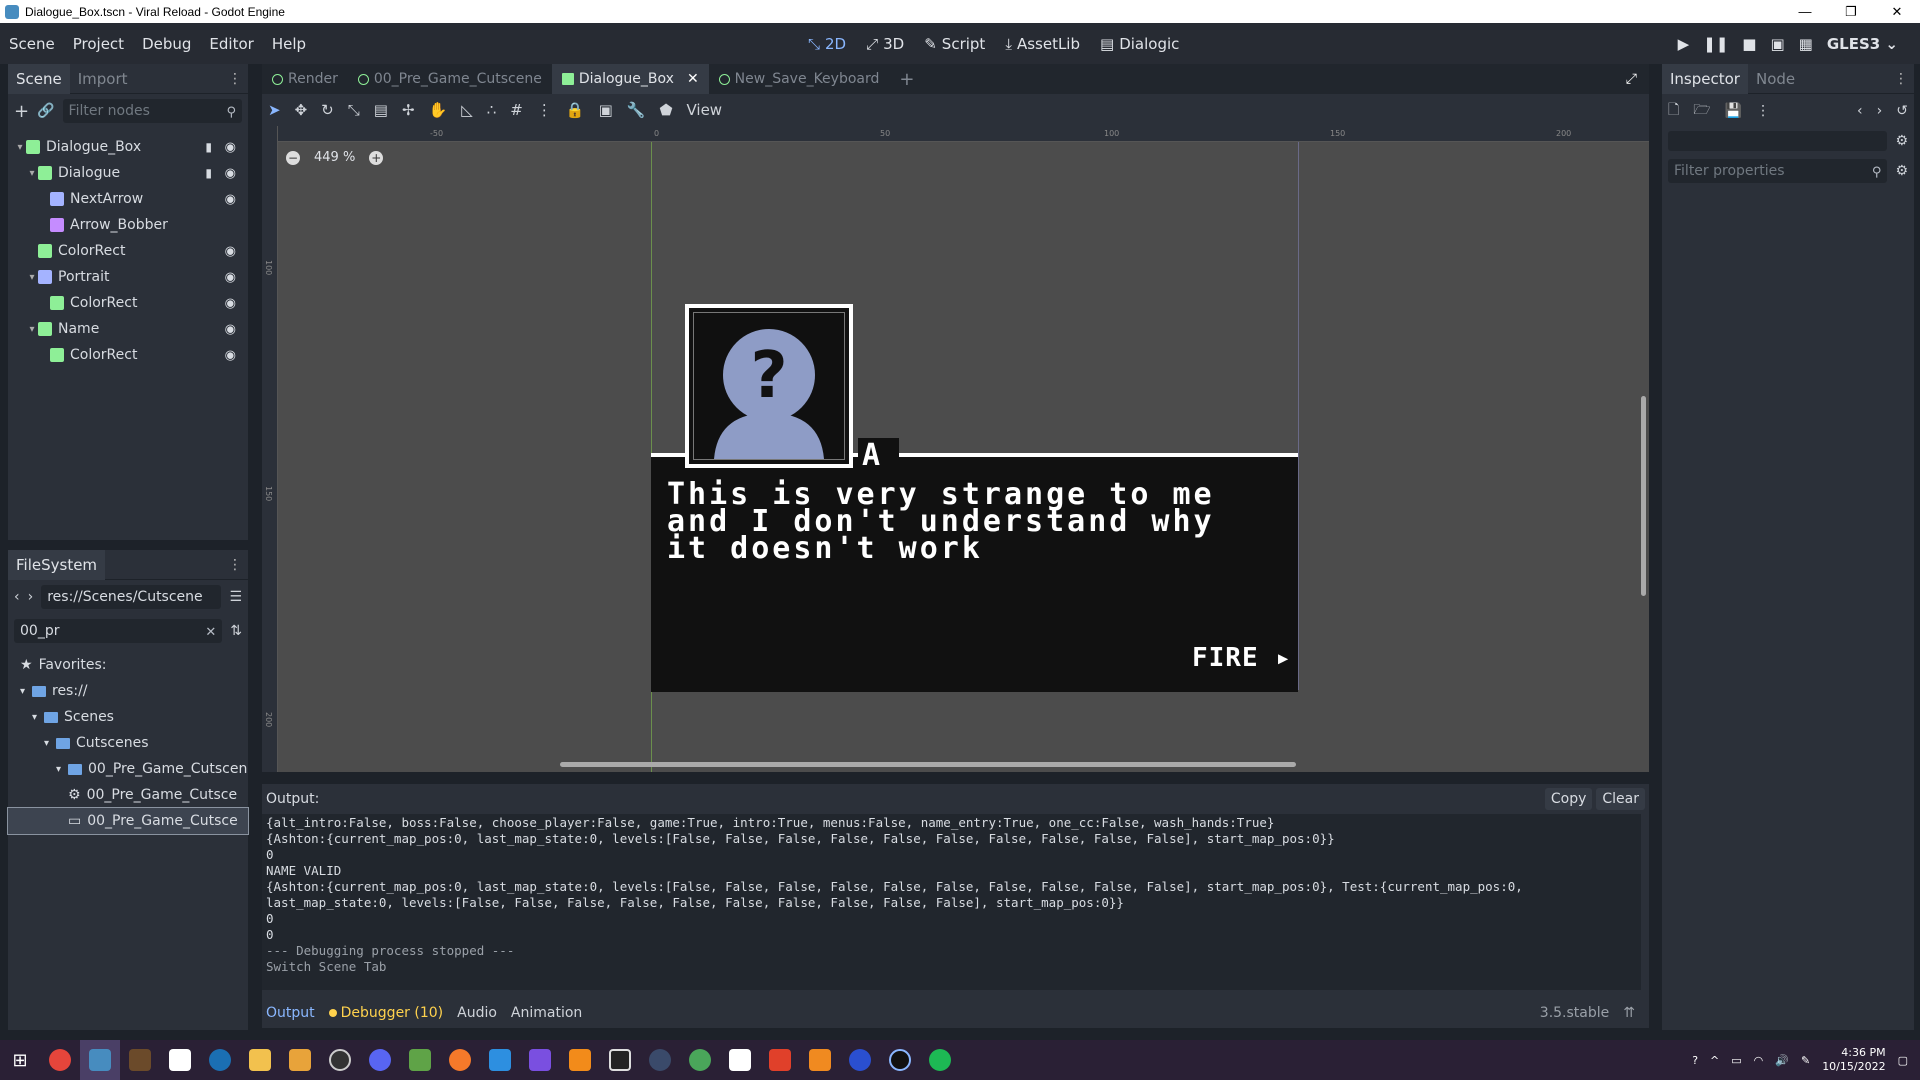  What do you see at coordinates (140, 1060) in the screenshot?
I see `aseprite-icon` at bounding box center [140, 1060].